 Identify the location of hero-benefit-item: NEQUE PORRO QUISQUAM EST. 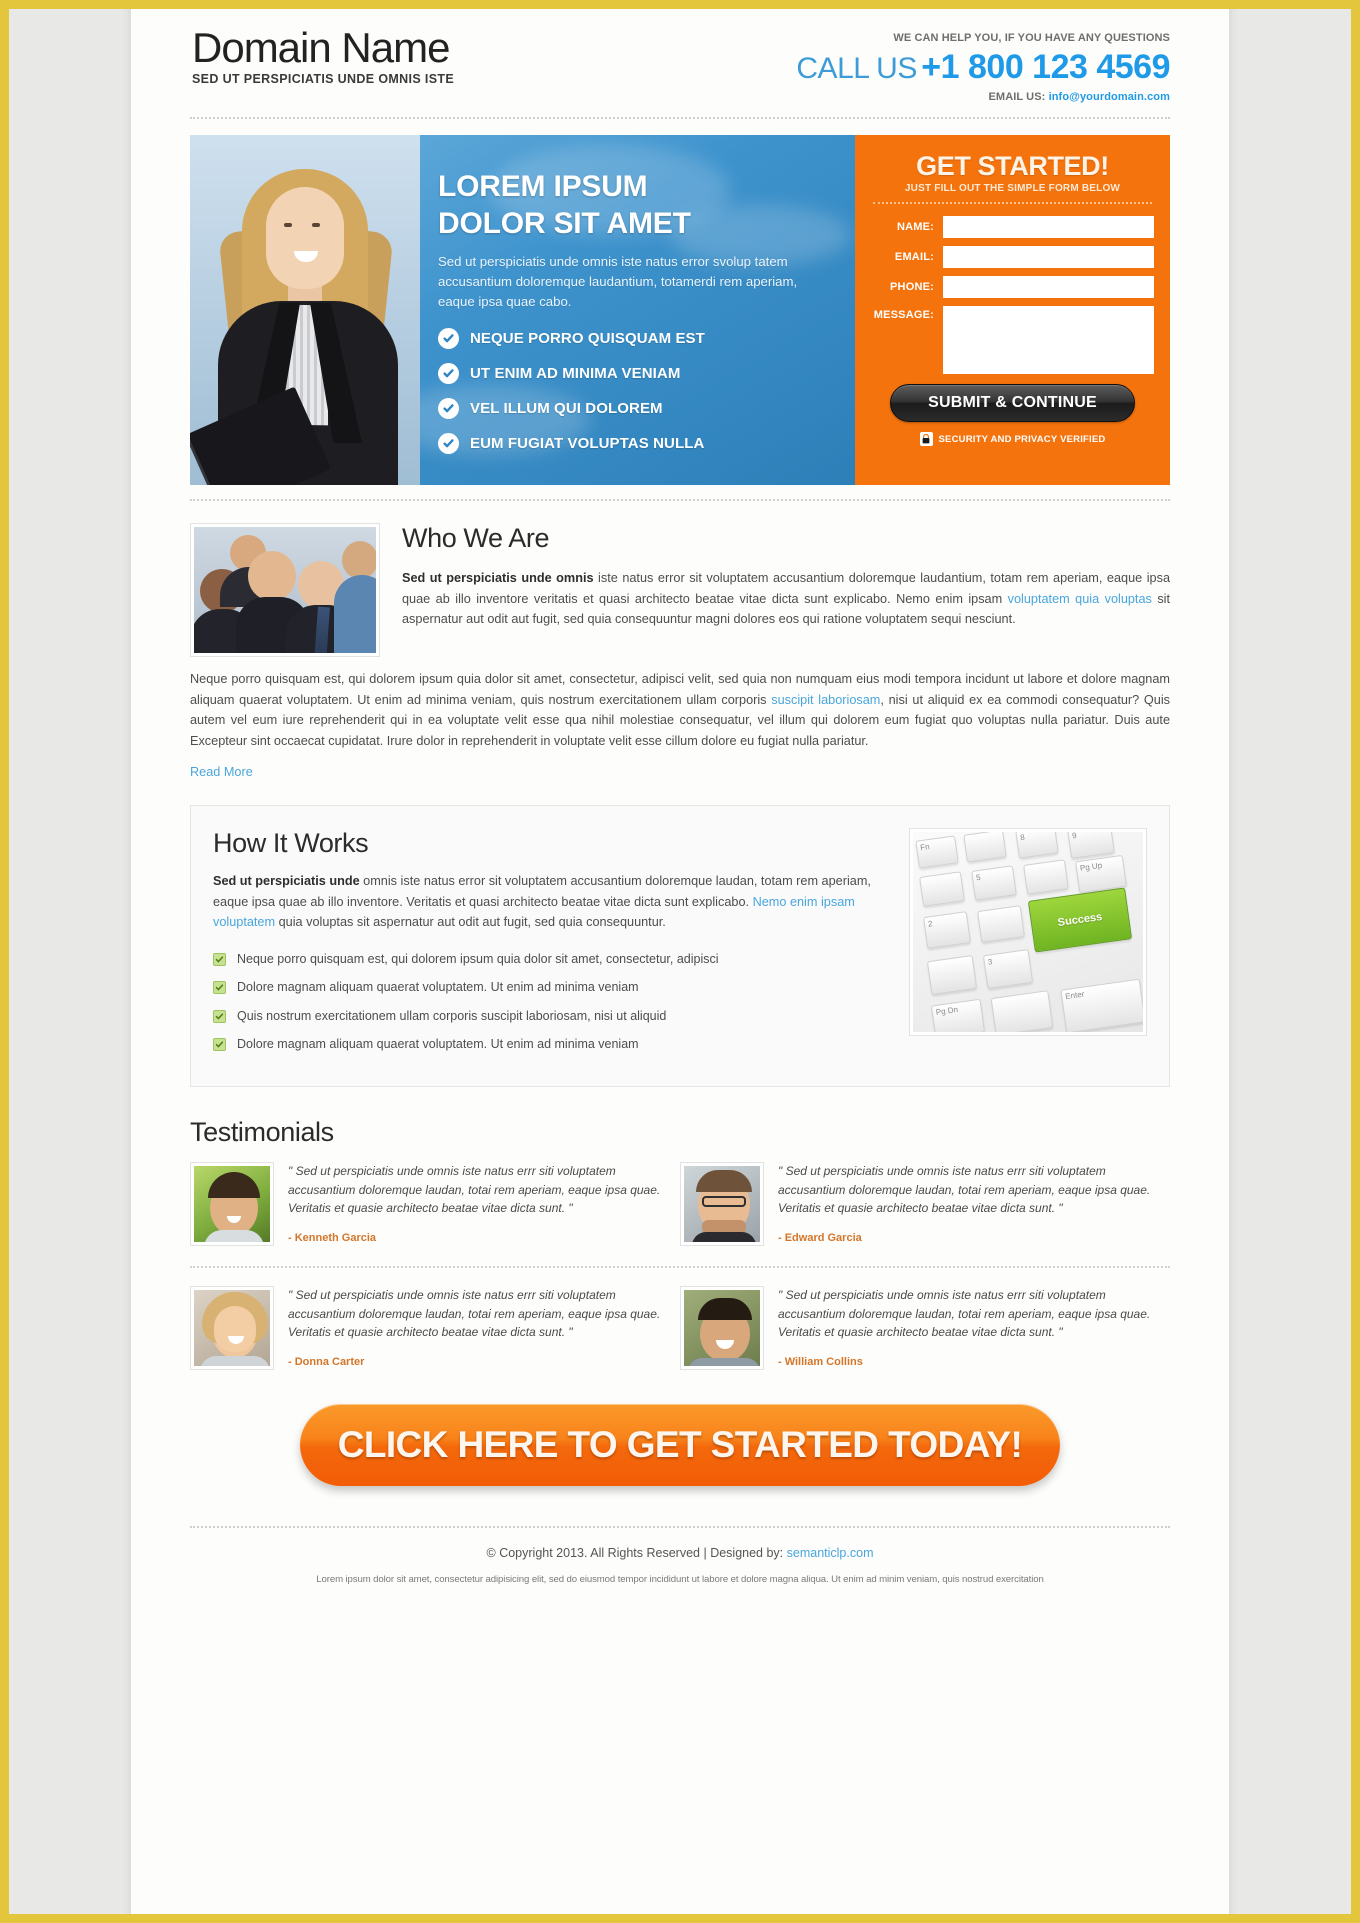
(638, 339).